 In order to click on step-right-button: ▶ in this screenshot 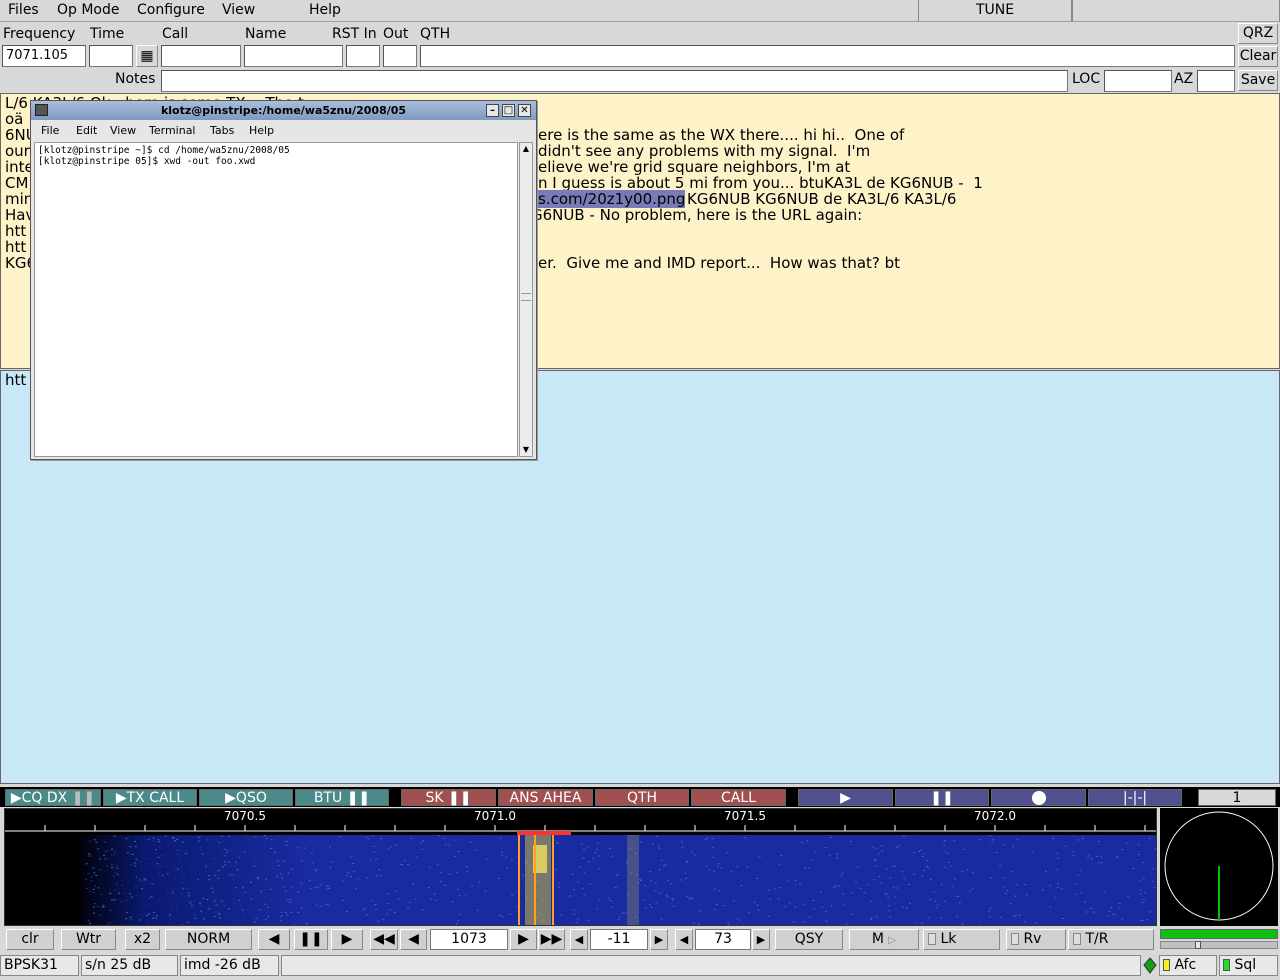, I will do `click(347, 939)`.